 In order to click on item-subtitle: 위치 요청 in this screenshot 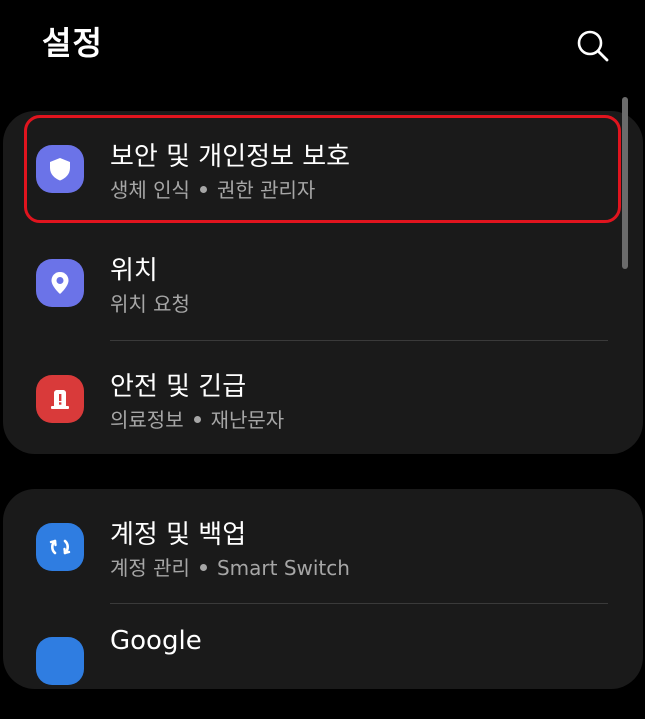, I will do `click(150, 304)`.